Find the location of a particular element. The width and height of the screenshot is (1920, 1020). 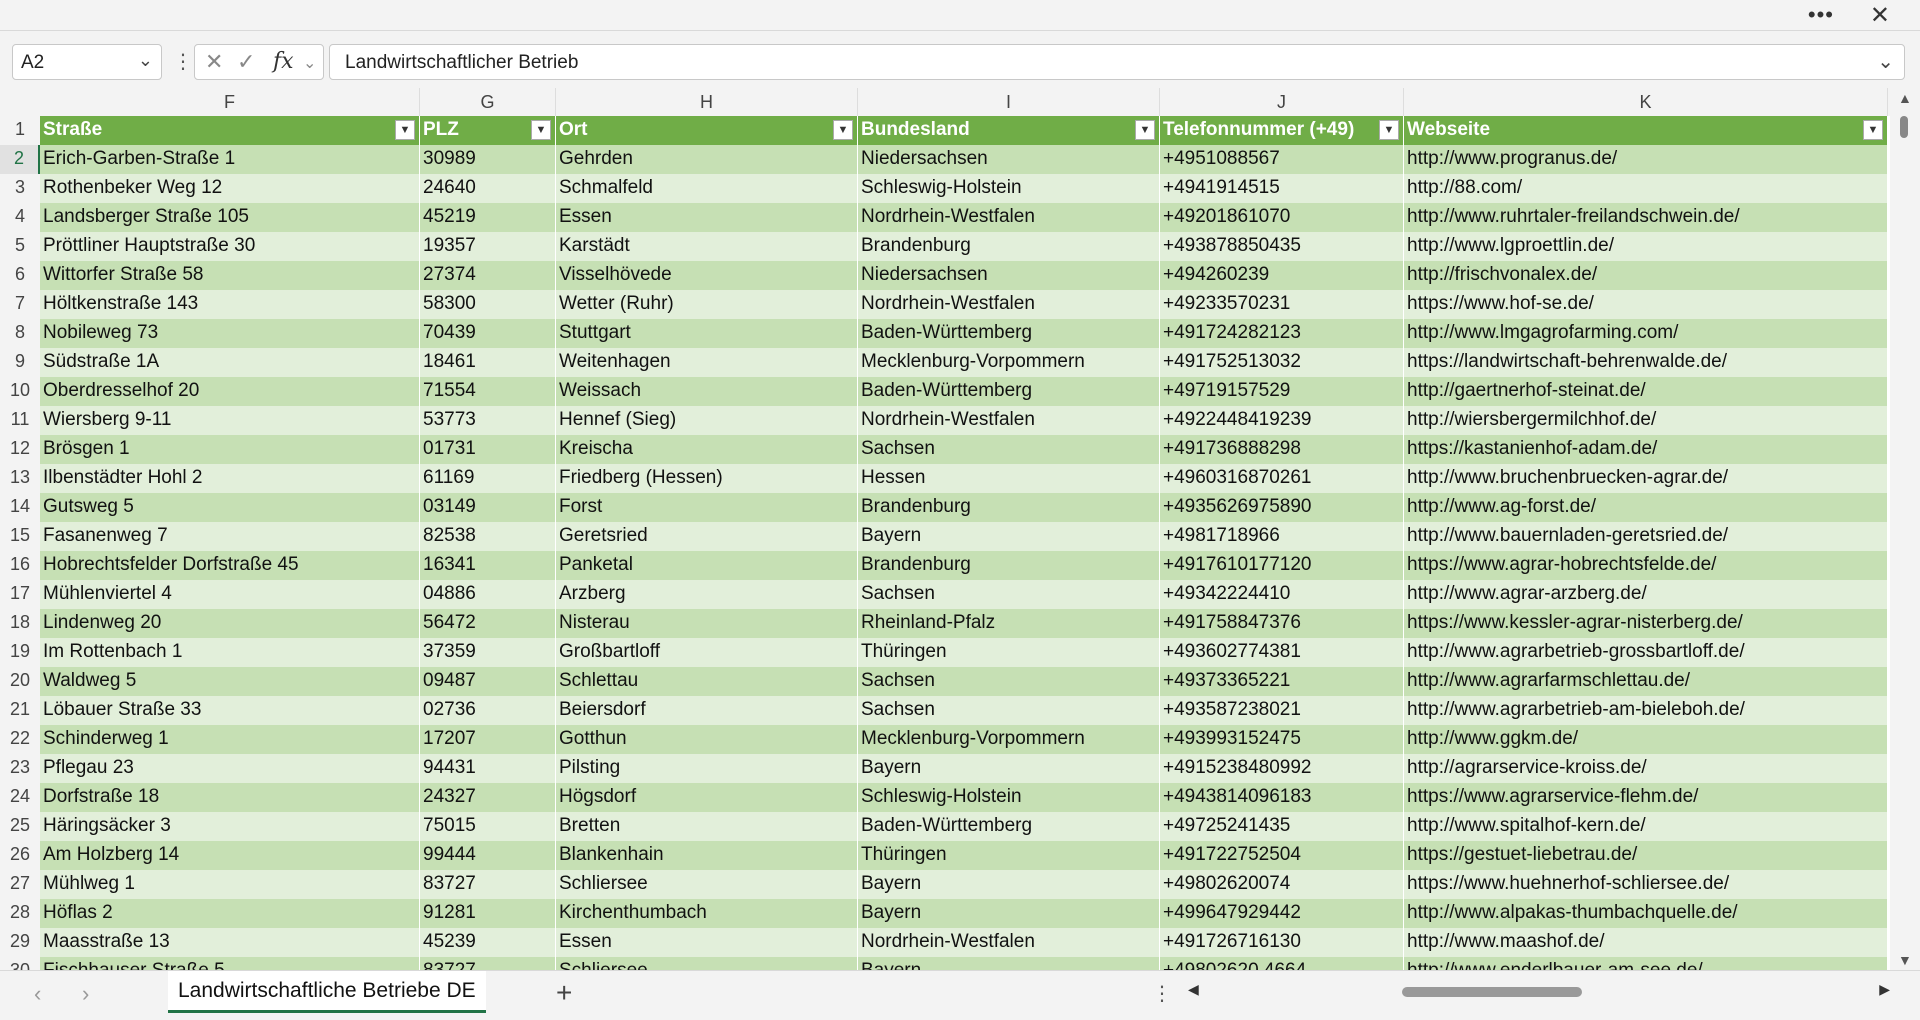

table-cell: Mühlenviertel 4 is located at coordinates (230, 594).